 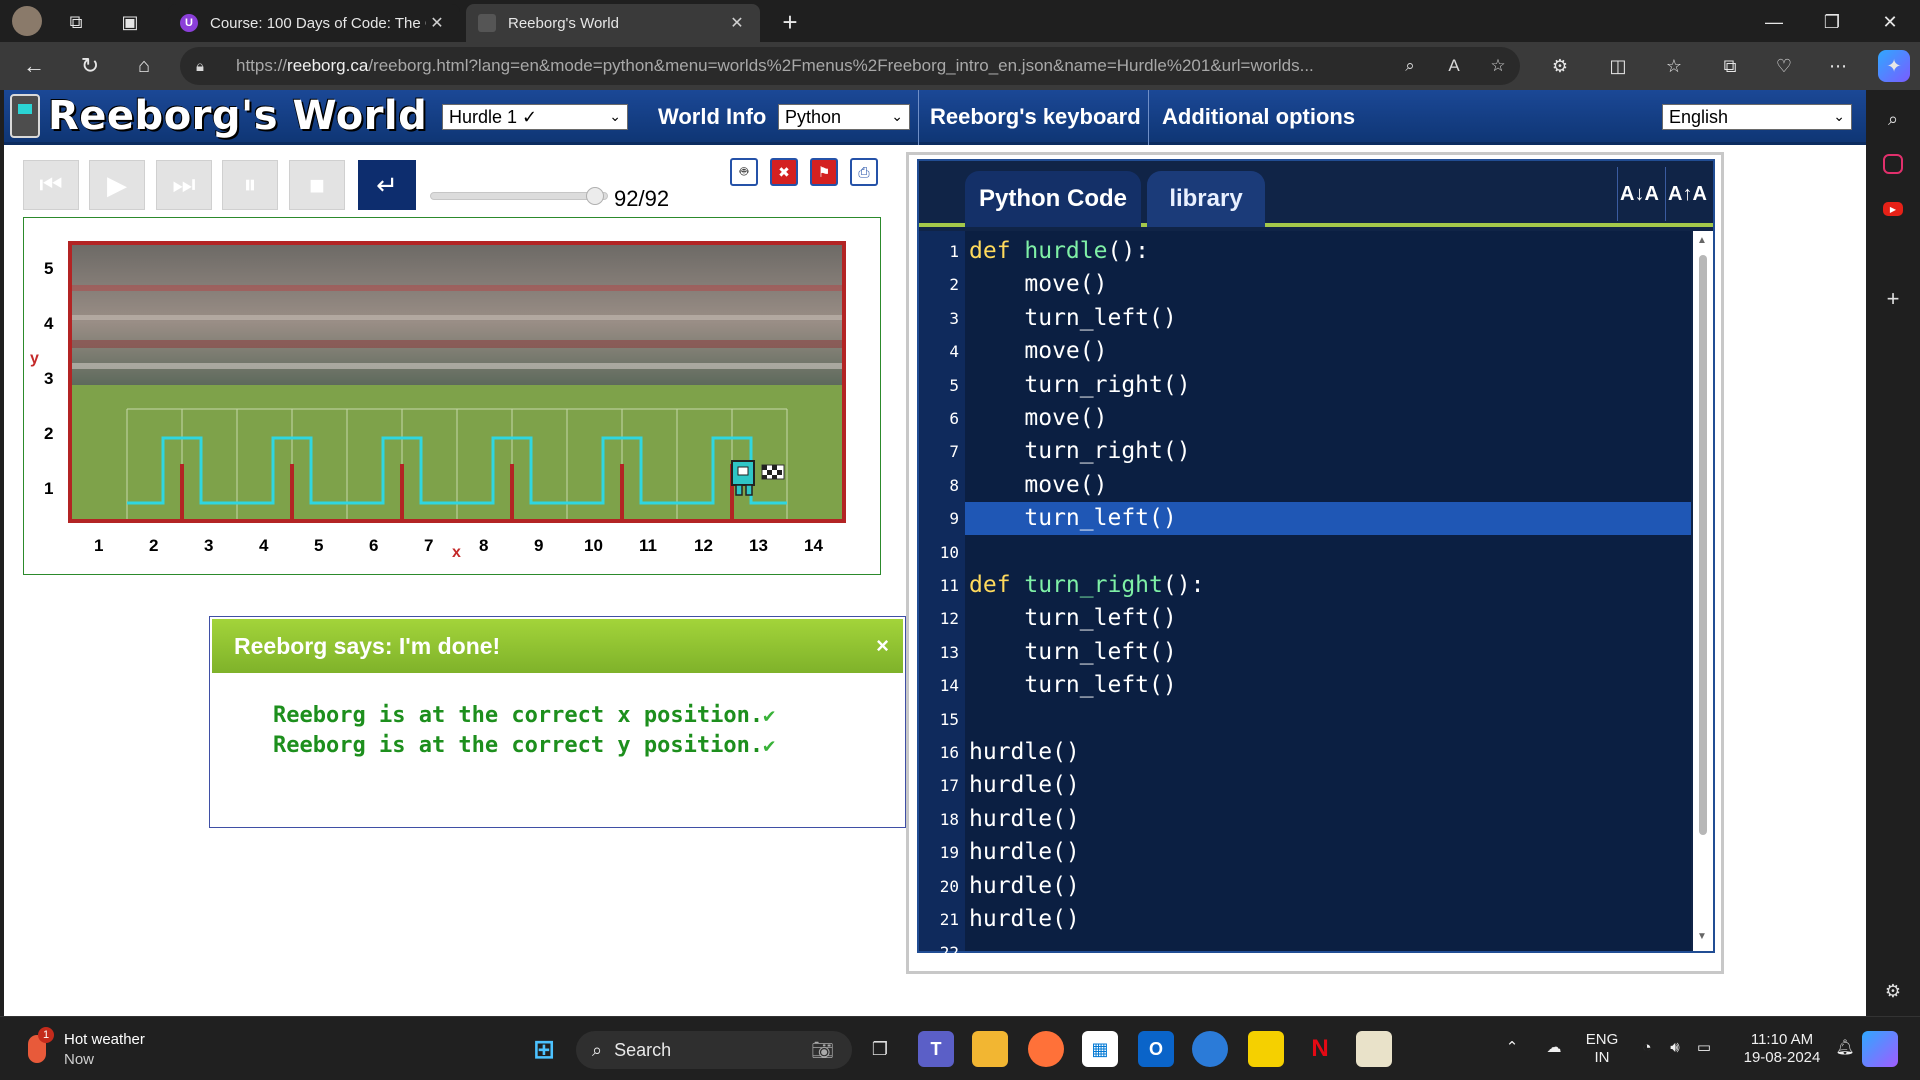 What do you see at coordinates (1512, 1048) in the screenshot?
I see `show-hidden-icons: ⌃` at bounding box center [1512, 1048].